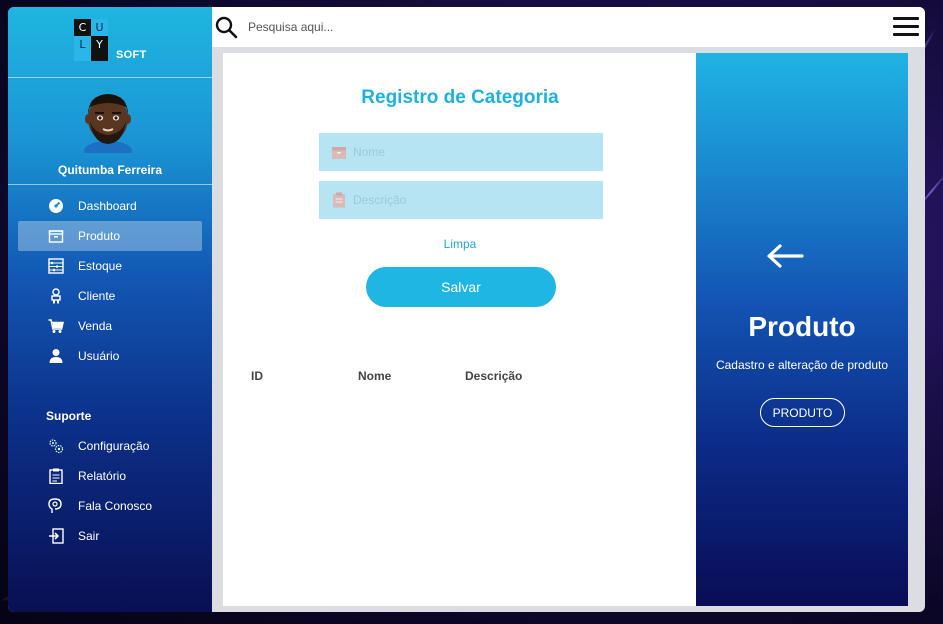  What do you see at coordinates (56, 536) in the screenshot?
I see `exit-icon` at bounding box center [56, 536].